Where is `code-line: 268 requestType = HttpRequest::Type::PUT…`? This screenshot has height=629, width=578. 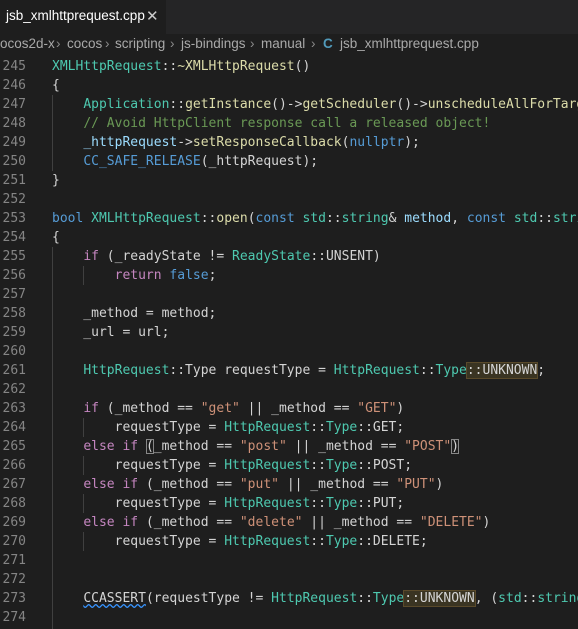
code-line: 268 requestType = HttpRequest::Type::PUT… is located at coordinates (289, 503).